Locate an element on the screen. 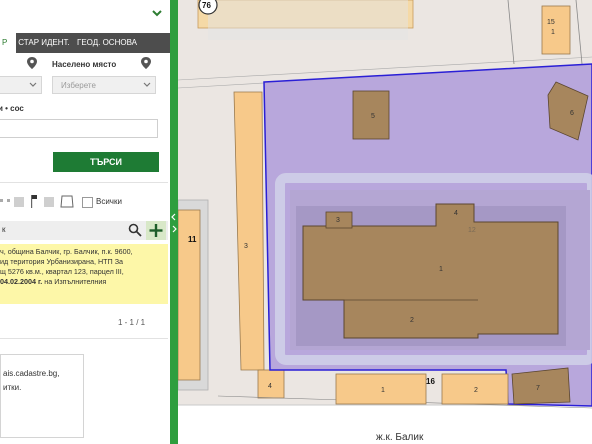 Image resolution: width=592 pixels, height=444 pixels. identifier-field-label: и • сос is located at coordinates (12, 108).